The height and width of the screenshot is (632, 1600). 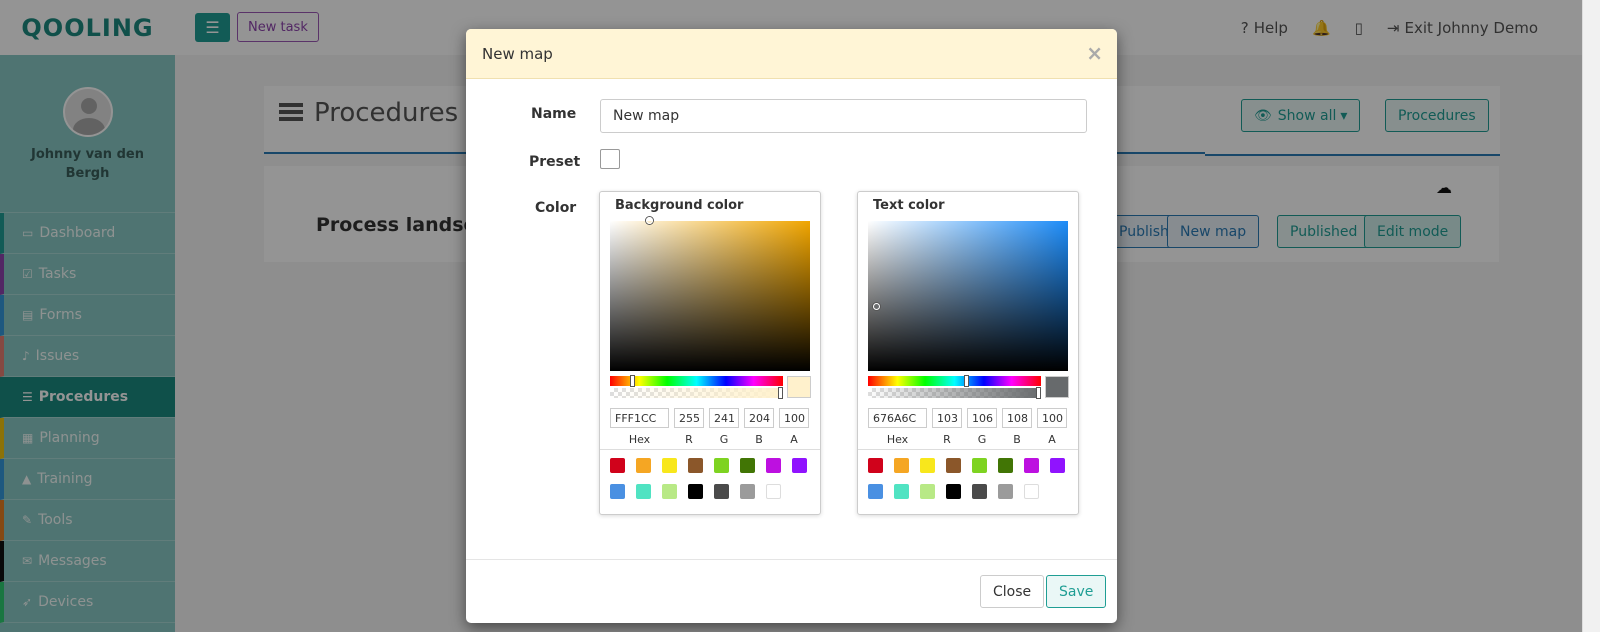 What do you see at coordinates (791, 54) in the screenshot?
I see `modal-header: New map ×` at bounding box center [791, 54].